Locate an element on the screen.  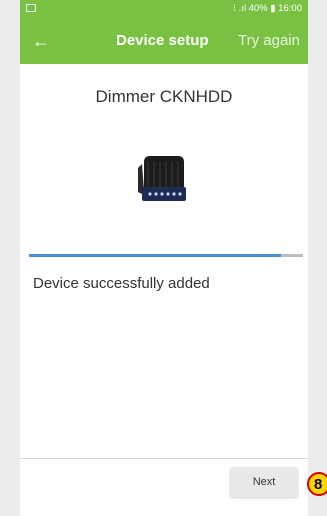
app-bar: ← Device setup Try again is located at coordinates (164, 41).